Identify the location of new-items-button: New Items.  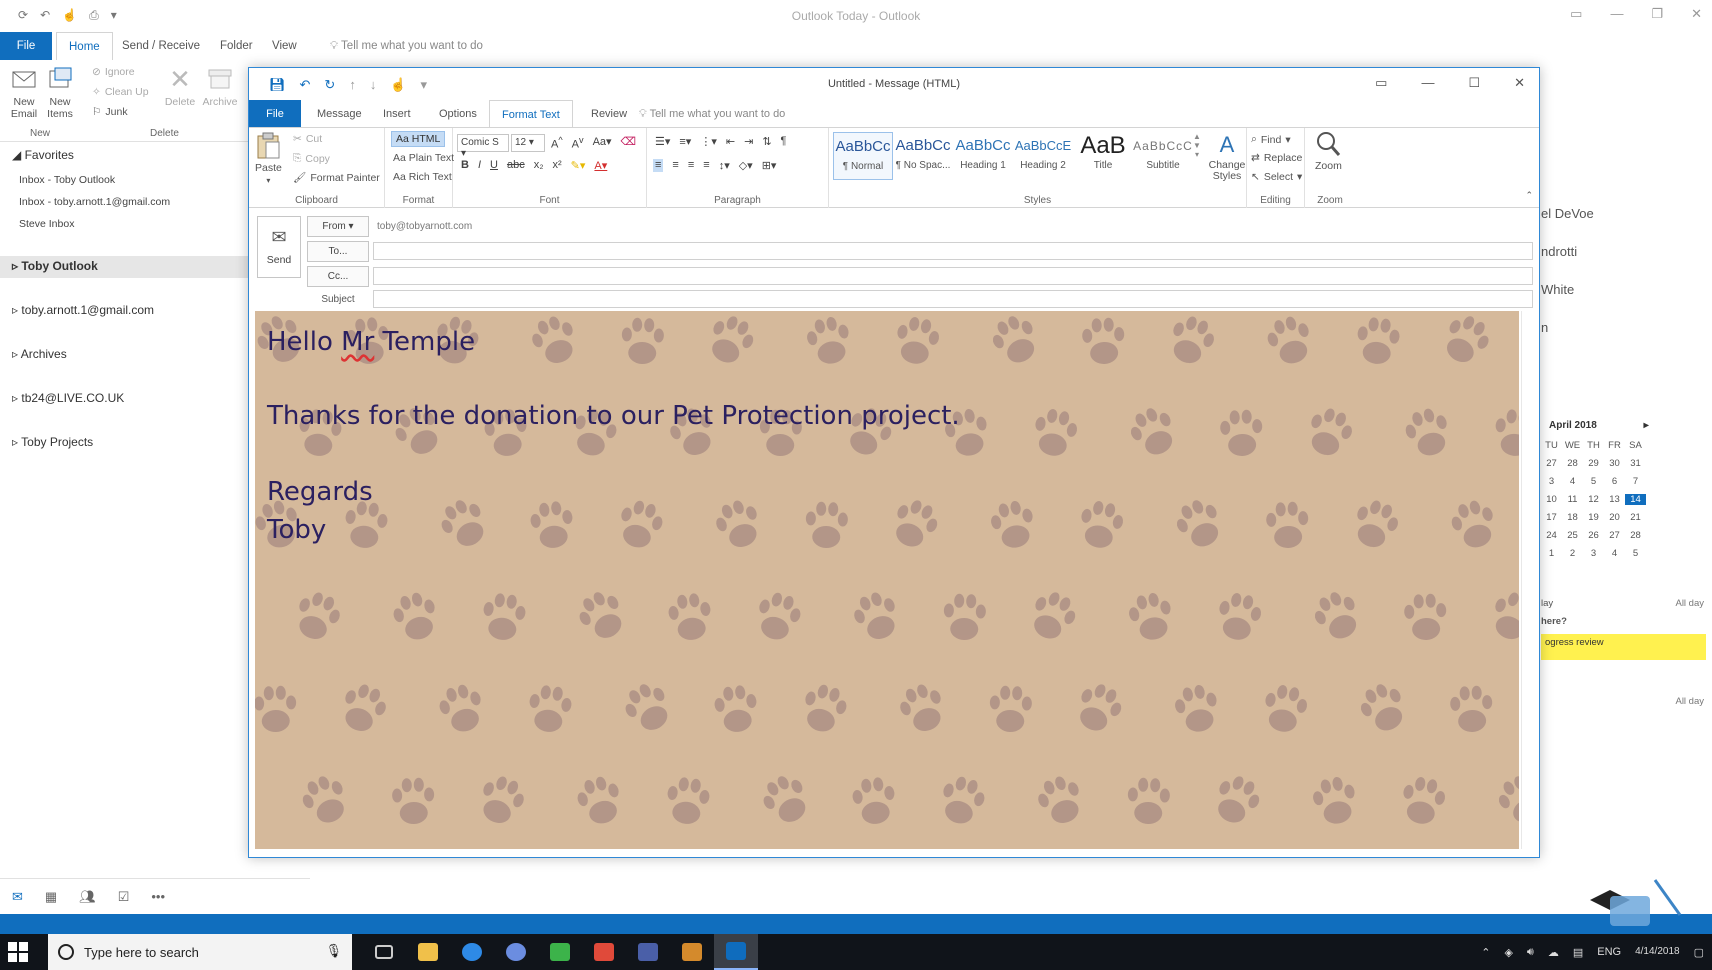
(60, 93).